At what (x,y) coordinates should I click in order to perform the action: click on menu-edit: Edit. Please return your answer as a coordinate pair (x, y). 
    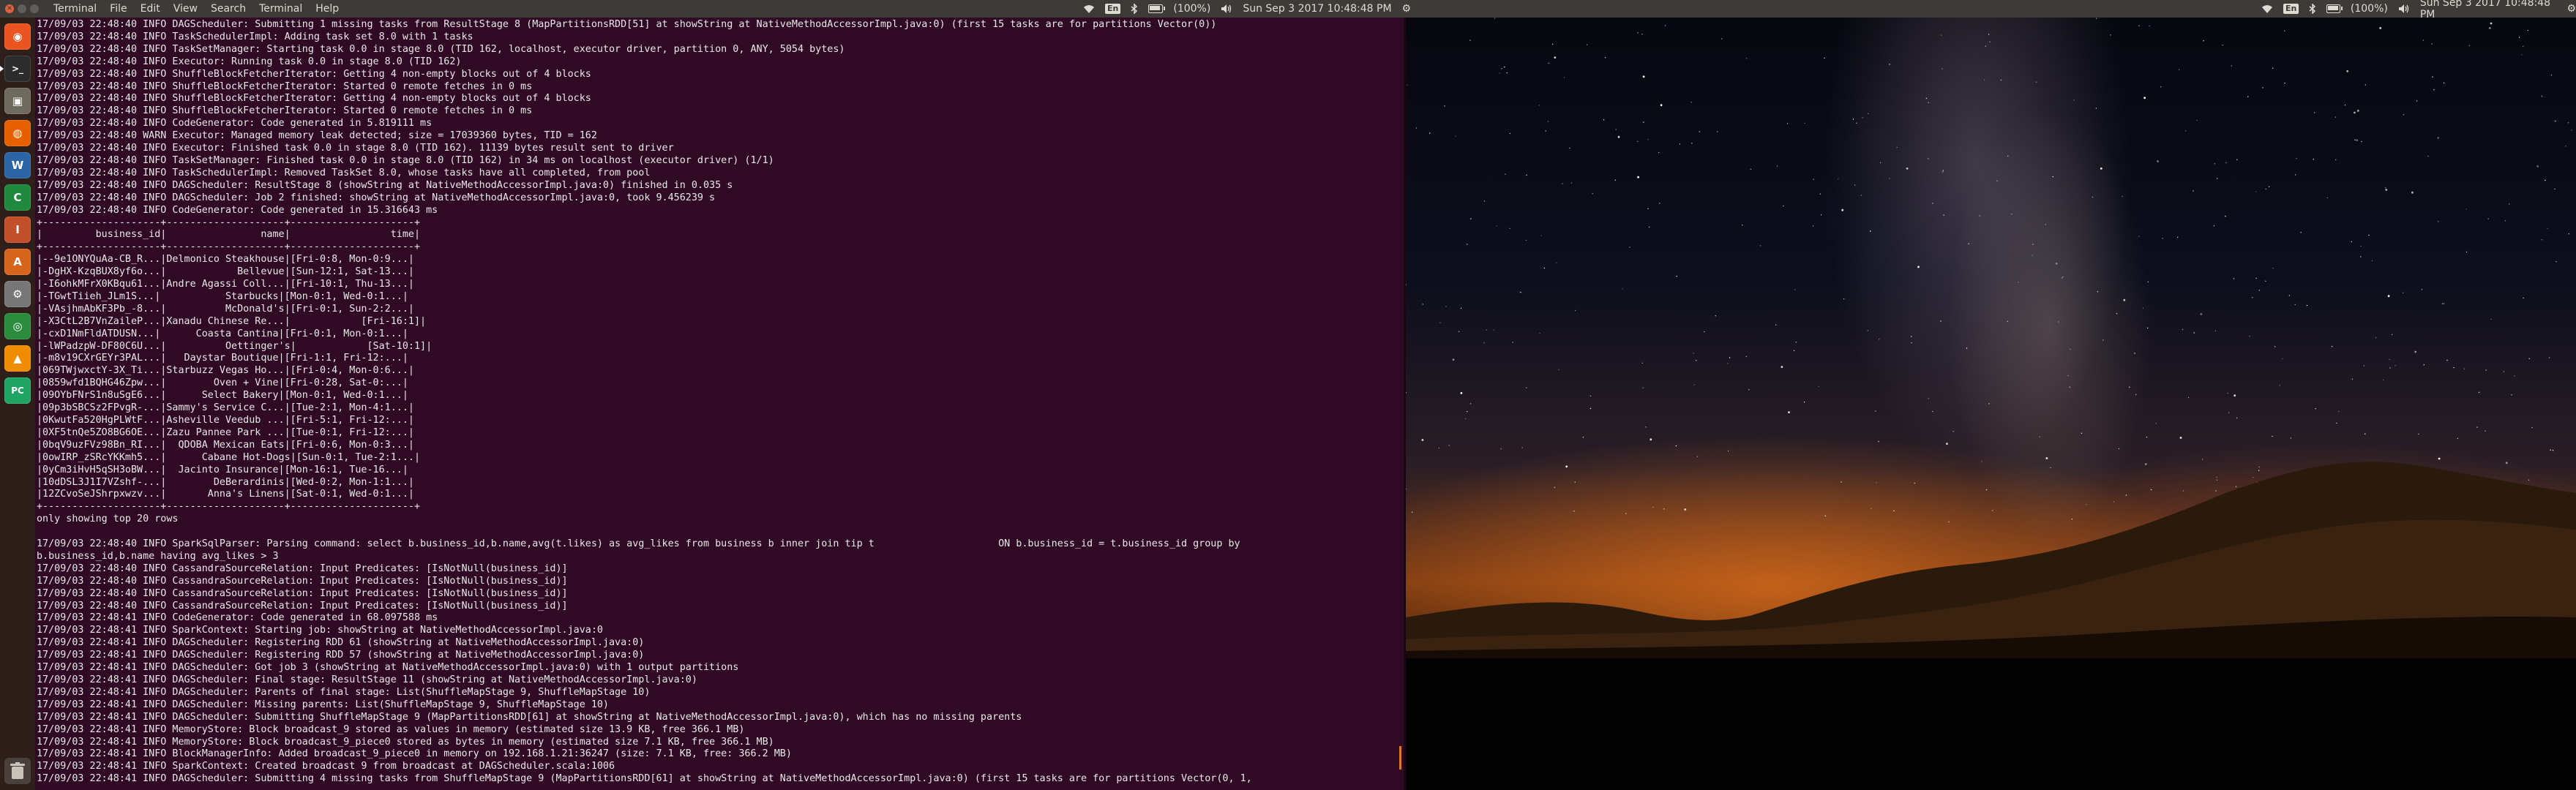
    Looking at the image, I should click on (150, 9).